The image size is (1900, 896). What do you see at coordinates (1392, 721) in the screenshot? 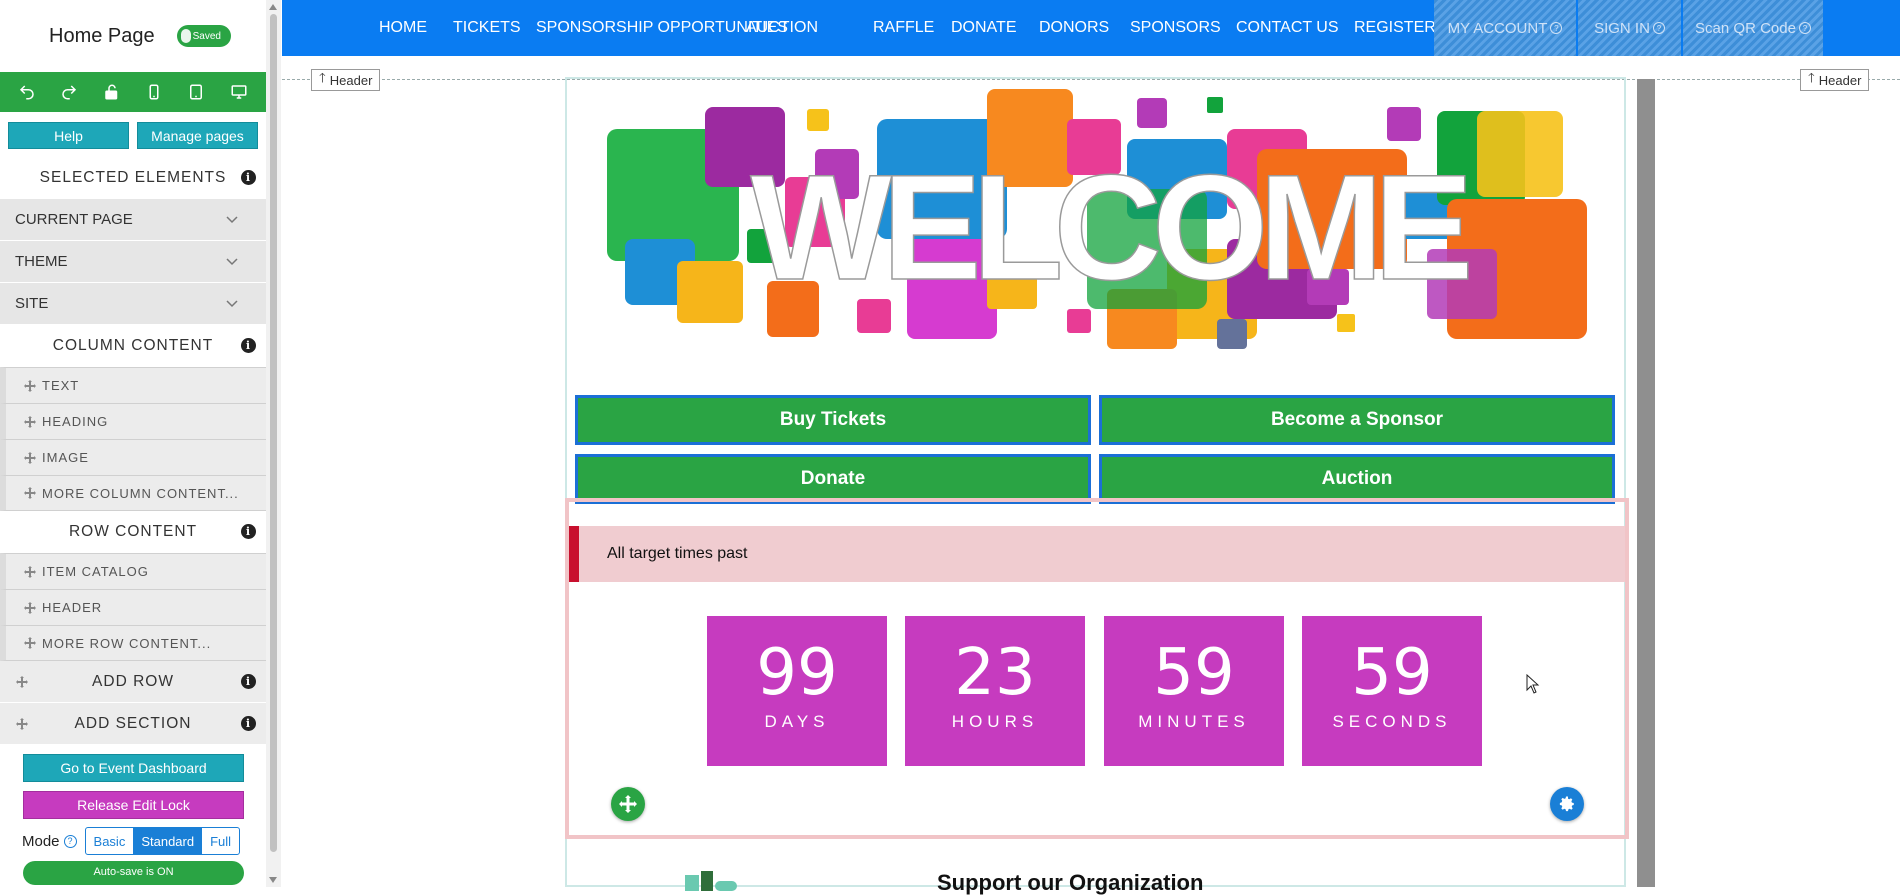
I see `countdown-seconds-label: SECONDS` at bounding box center [1392, 721].